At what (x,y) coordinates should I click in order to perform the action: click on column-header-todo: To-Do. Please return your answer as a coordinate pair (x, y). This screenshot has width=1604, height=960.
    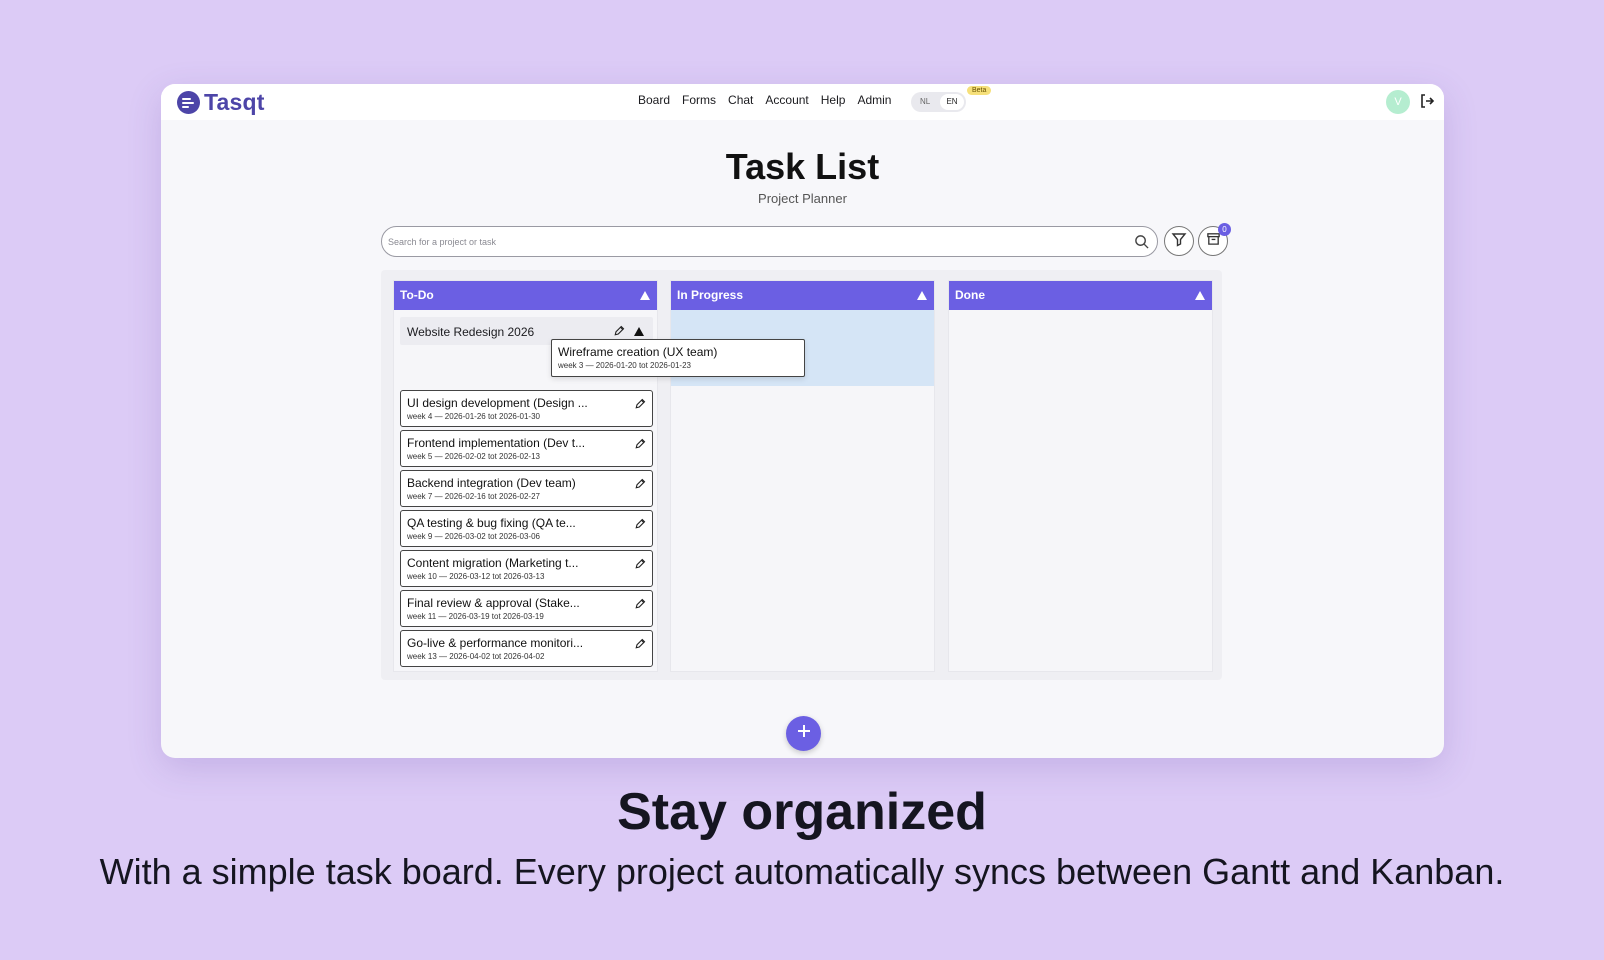
    Looking at the image, I should click on (525, 295).